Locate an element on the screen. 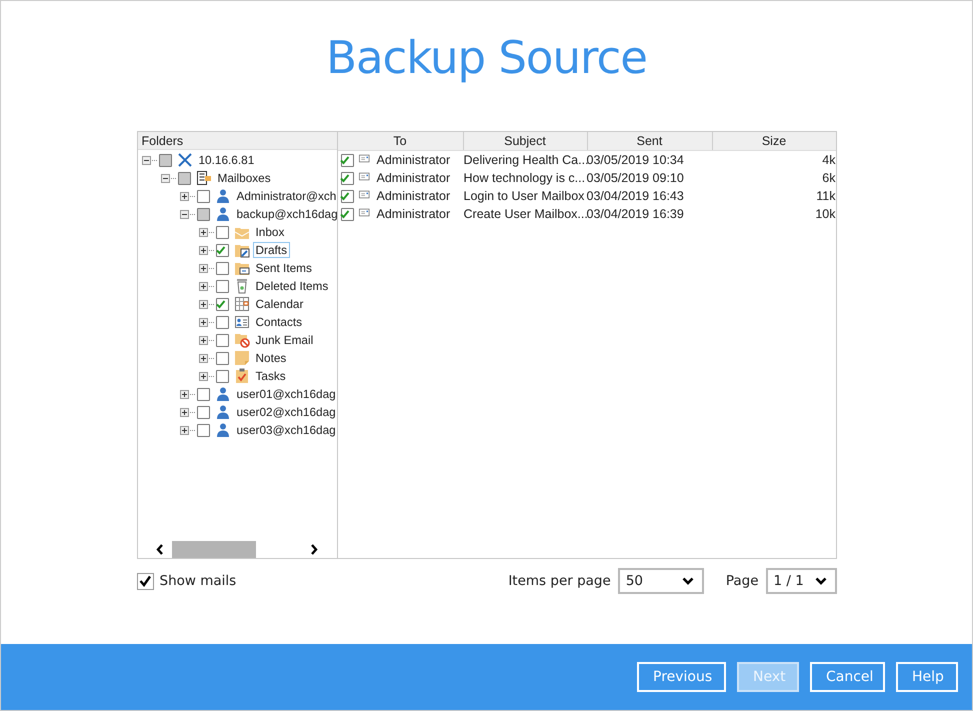 This screenshot has height=711, width=973. page-label: Page is located at coordinates (742, 581).